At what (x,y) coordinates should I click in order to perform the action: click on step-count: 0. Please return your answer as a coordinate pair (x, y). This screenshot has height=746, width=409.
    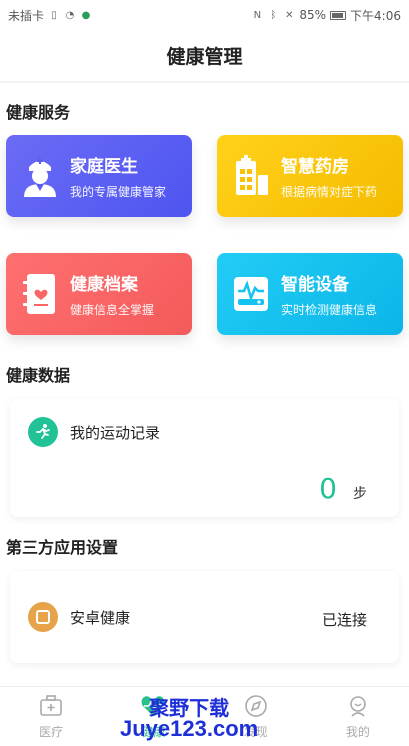
    Looking at the image, I should click on (328, 488).